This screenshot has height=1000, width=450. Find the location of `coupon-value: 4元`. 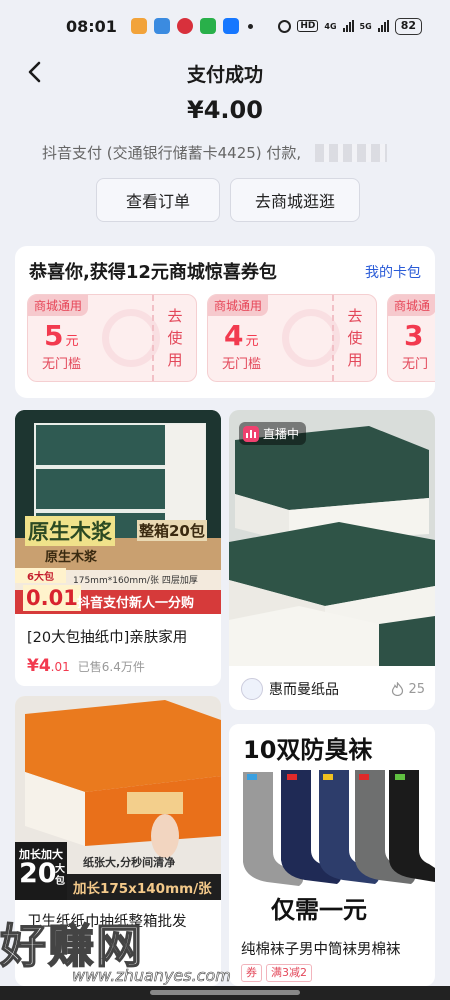

coupon-value: 4元 is located at coordinates (241, 335).